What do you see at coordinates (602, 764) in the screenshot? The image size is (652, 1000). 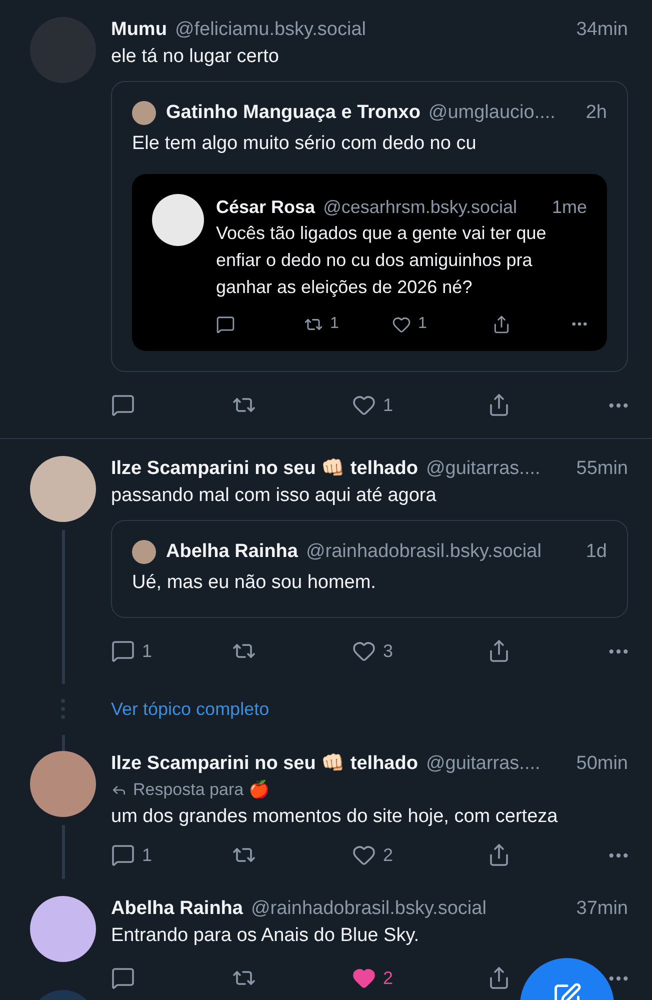 I see `post-time: 50min` at bounding box center [602, 764].